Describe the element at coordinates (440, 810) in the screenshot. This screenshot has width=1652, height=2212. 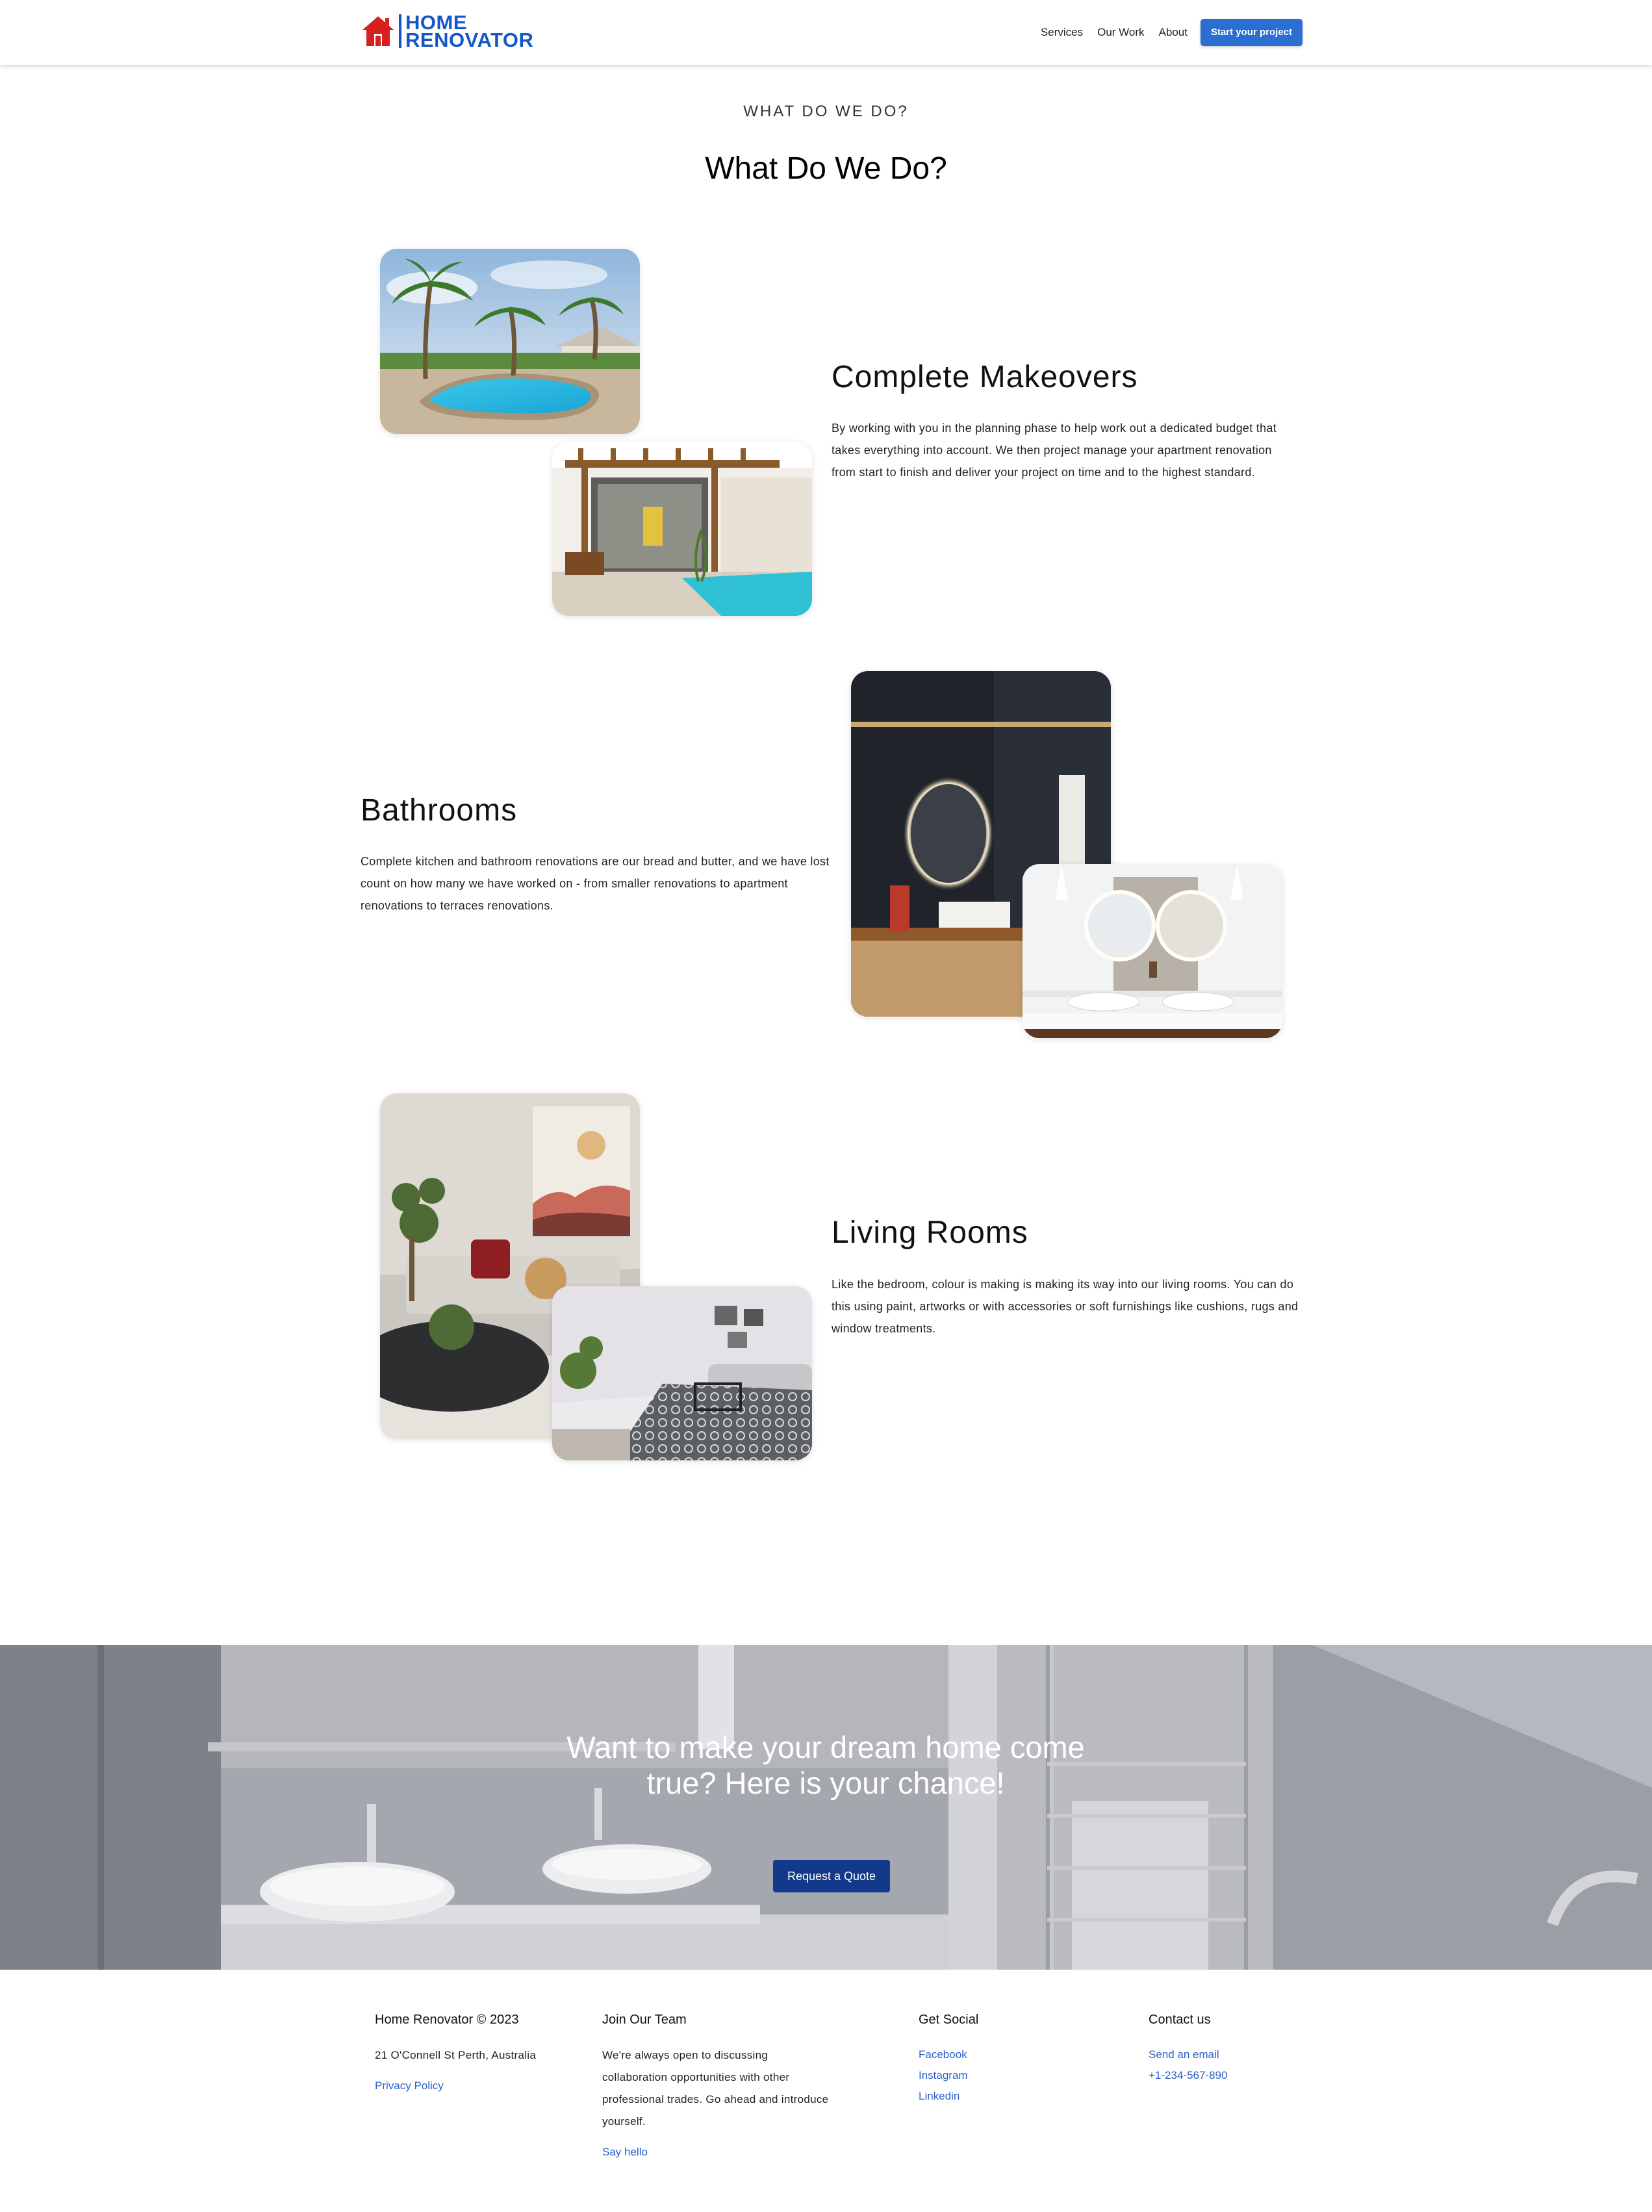
I see `feature-title-bathrooms: Bathrooms` at that location.